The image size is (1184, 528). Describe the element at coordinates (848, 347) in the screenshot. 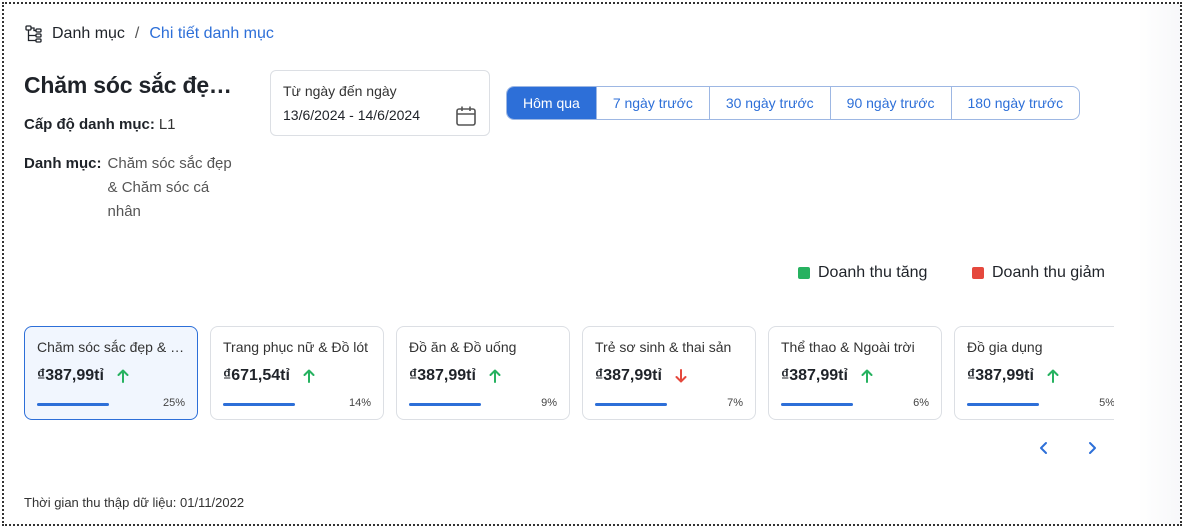

I see `card-name: Thể thao & Ngoài trời` at that location.